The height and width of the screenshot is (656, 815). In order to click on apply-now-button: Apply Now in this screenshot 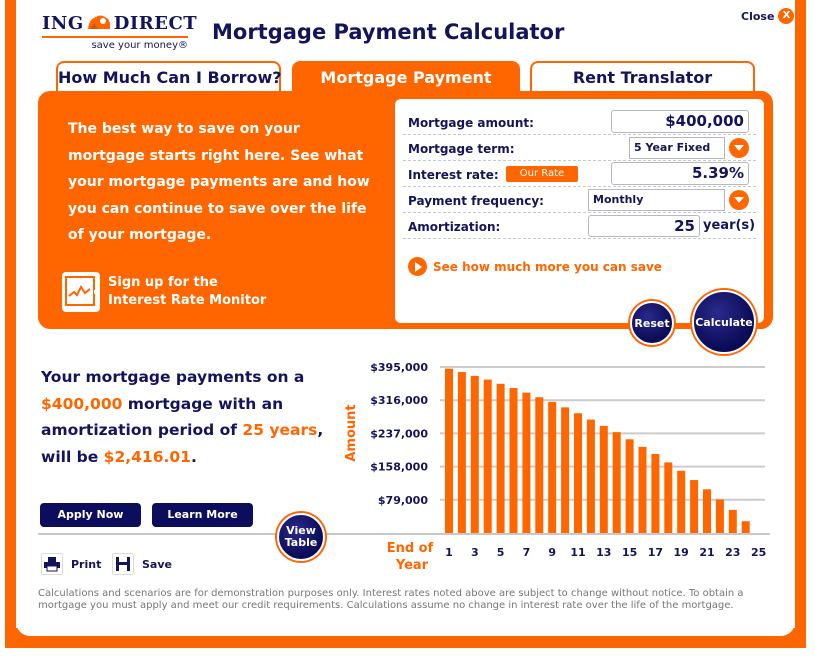, I will do `click(90, 515)`.